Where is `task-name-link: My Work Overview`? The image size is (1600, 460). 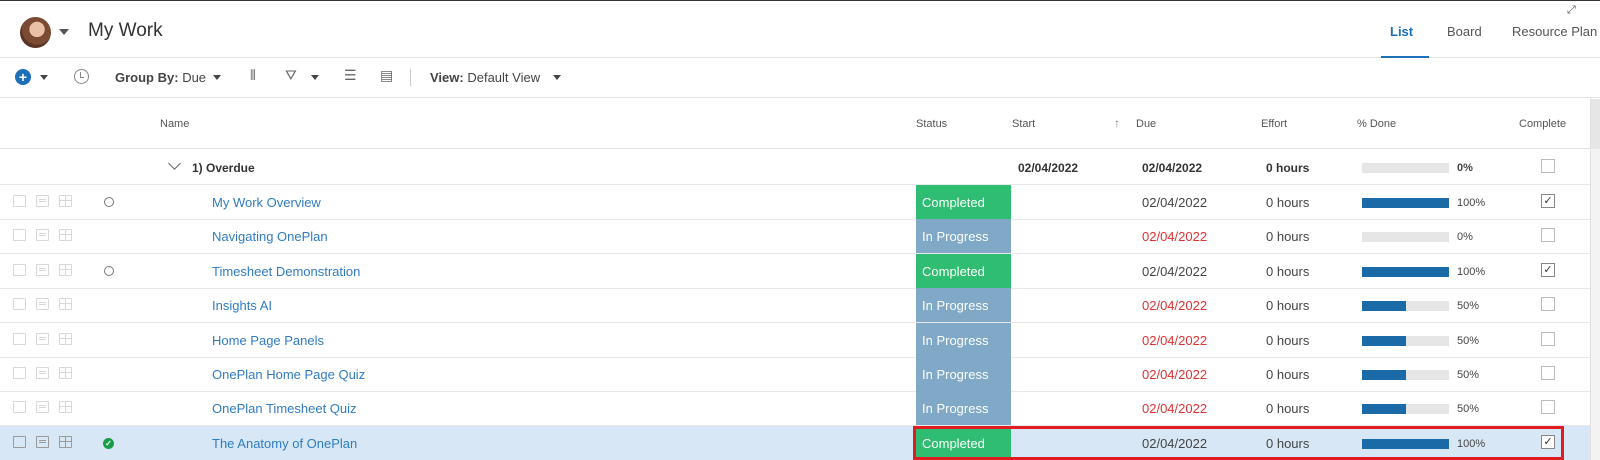
task-name-link: My Work Overview is located at coordinates (266, 202).